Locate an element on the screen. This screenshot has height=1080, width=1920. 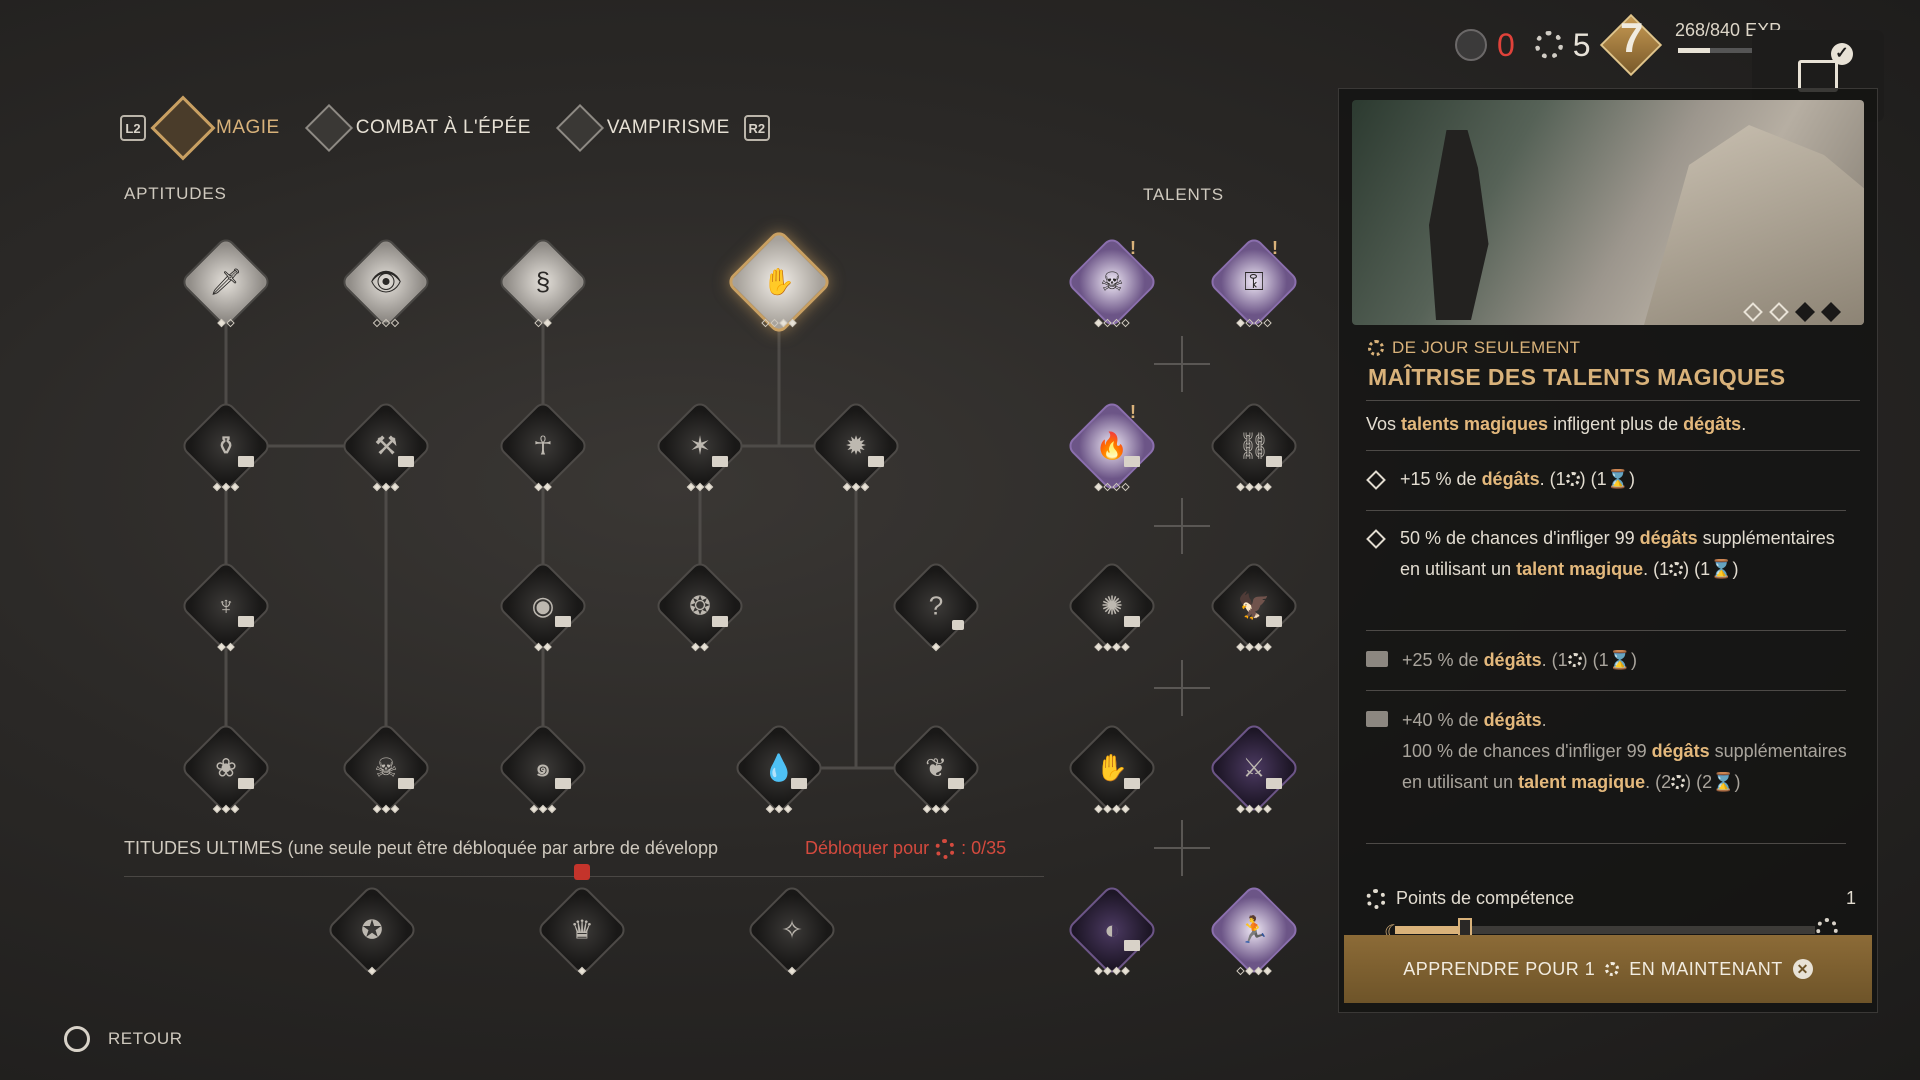
desc-text: . is located at coordinates (1744, 424).